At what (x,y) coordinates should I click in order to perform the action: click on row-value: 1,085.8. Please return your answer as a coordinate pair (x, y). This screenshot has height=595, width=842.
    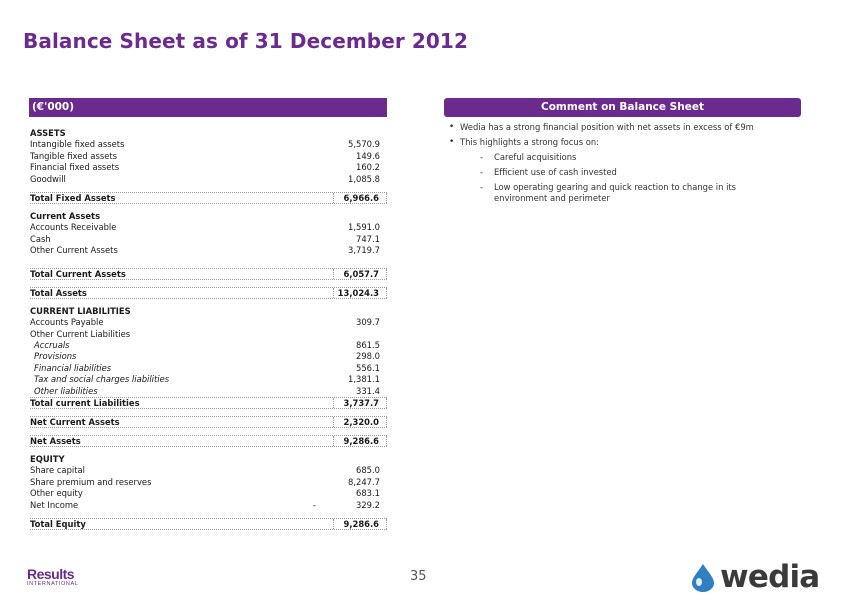
    Looking at the image, I should click on (364, 178).